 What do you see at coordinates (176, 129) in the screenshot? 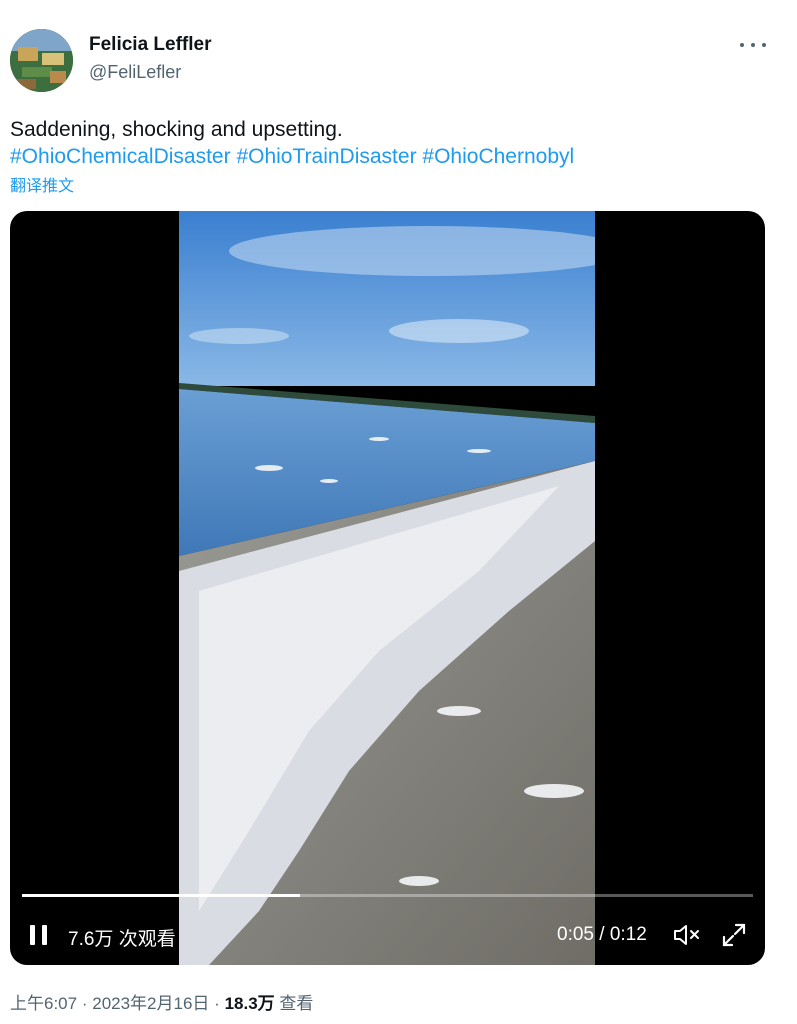
I see `tweet-body: Saddening, shocking and upsetting.` at bounding box center [176, 129].